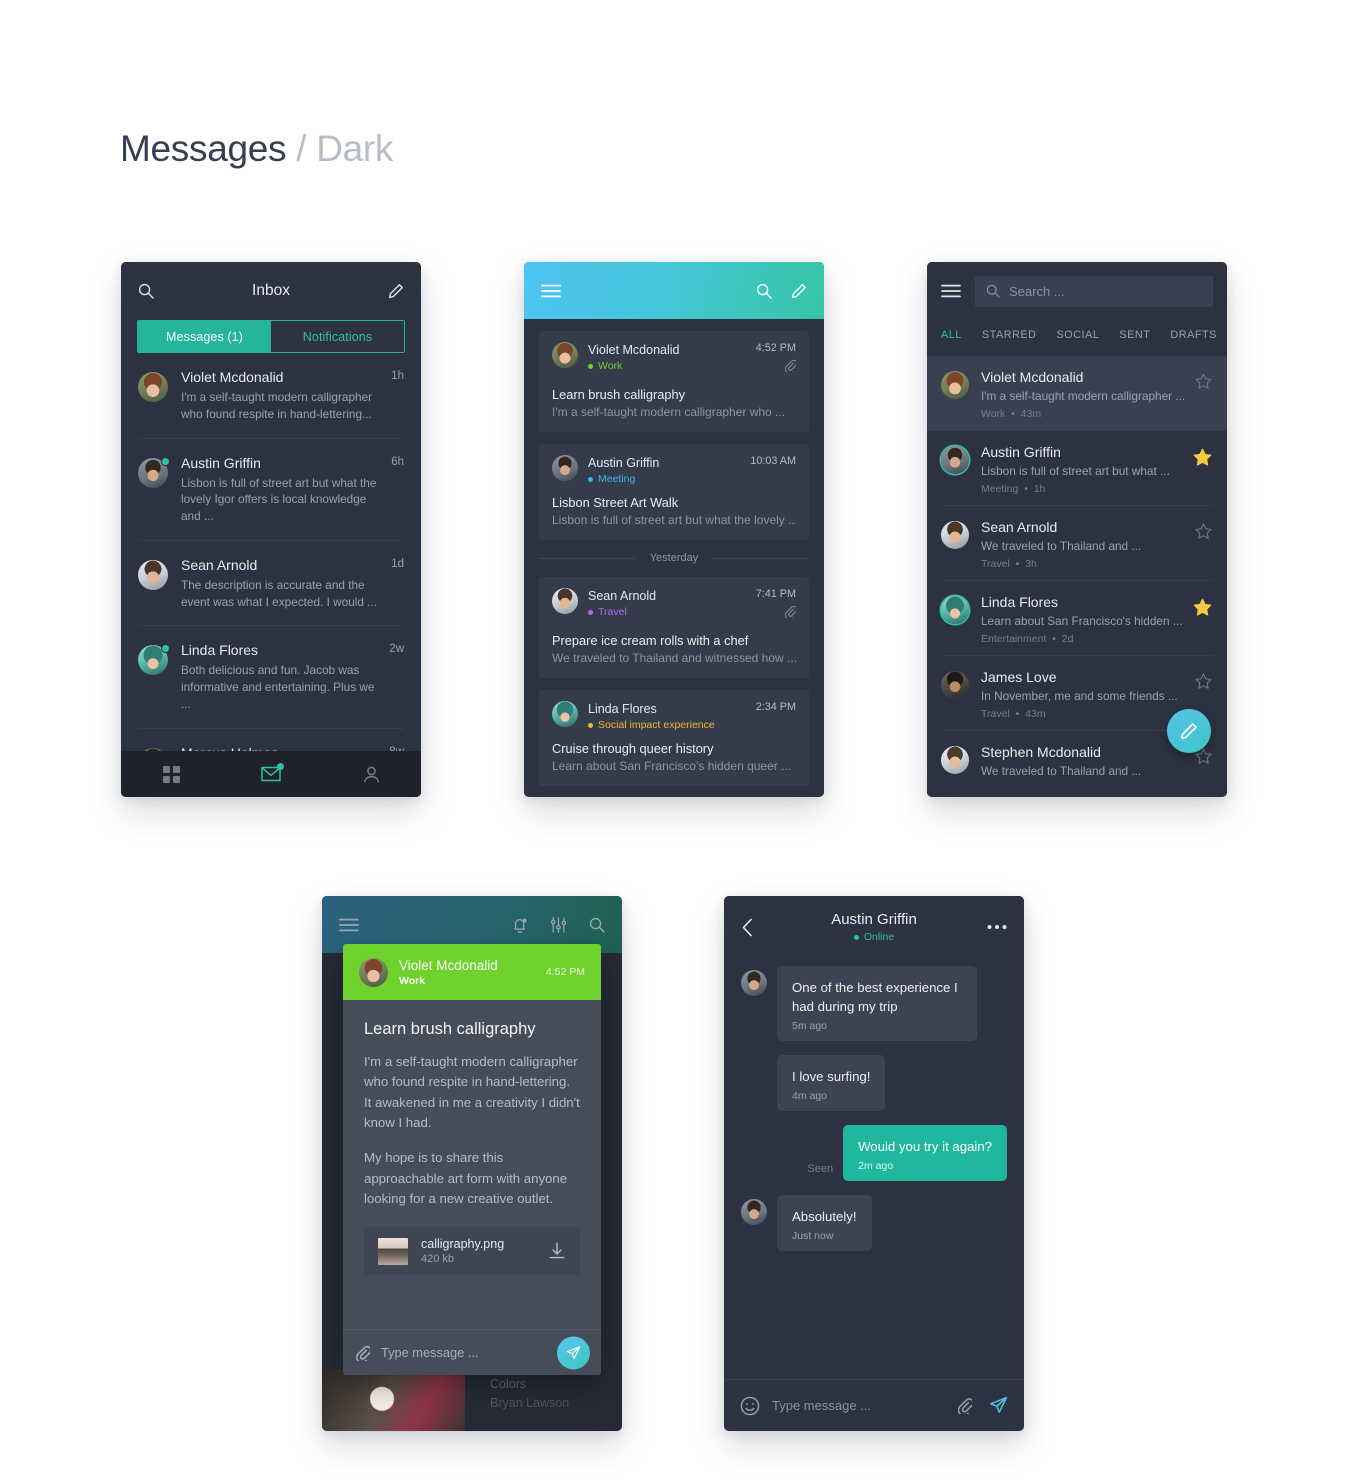 This screenshot has width=1350, height=1481. I want to click on nav-item-messages, so click(271, 774).